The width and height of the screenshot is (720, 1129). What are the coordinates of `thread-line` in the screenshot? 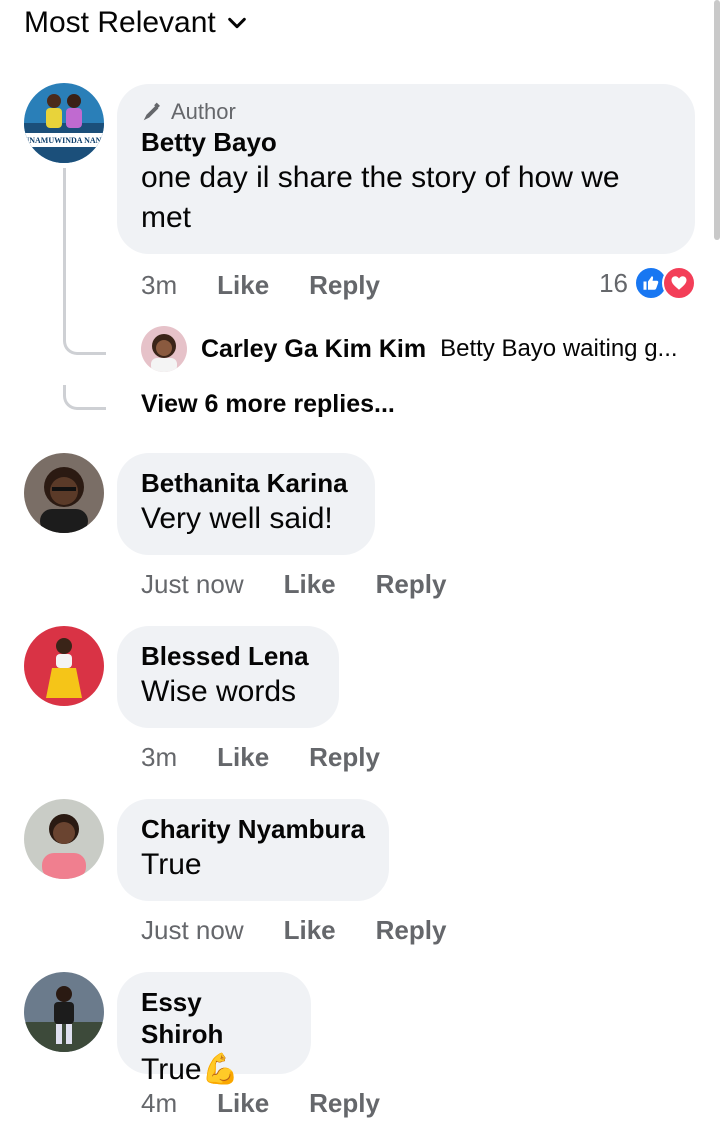 It's located at (64, 252).